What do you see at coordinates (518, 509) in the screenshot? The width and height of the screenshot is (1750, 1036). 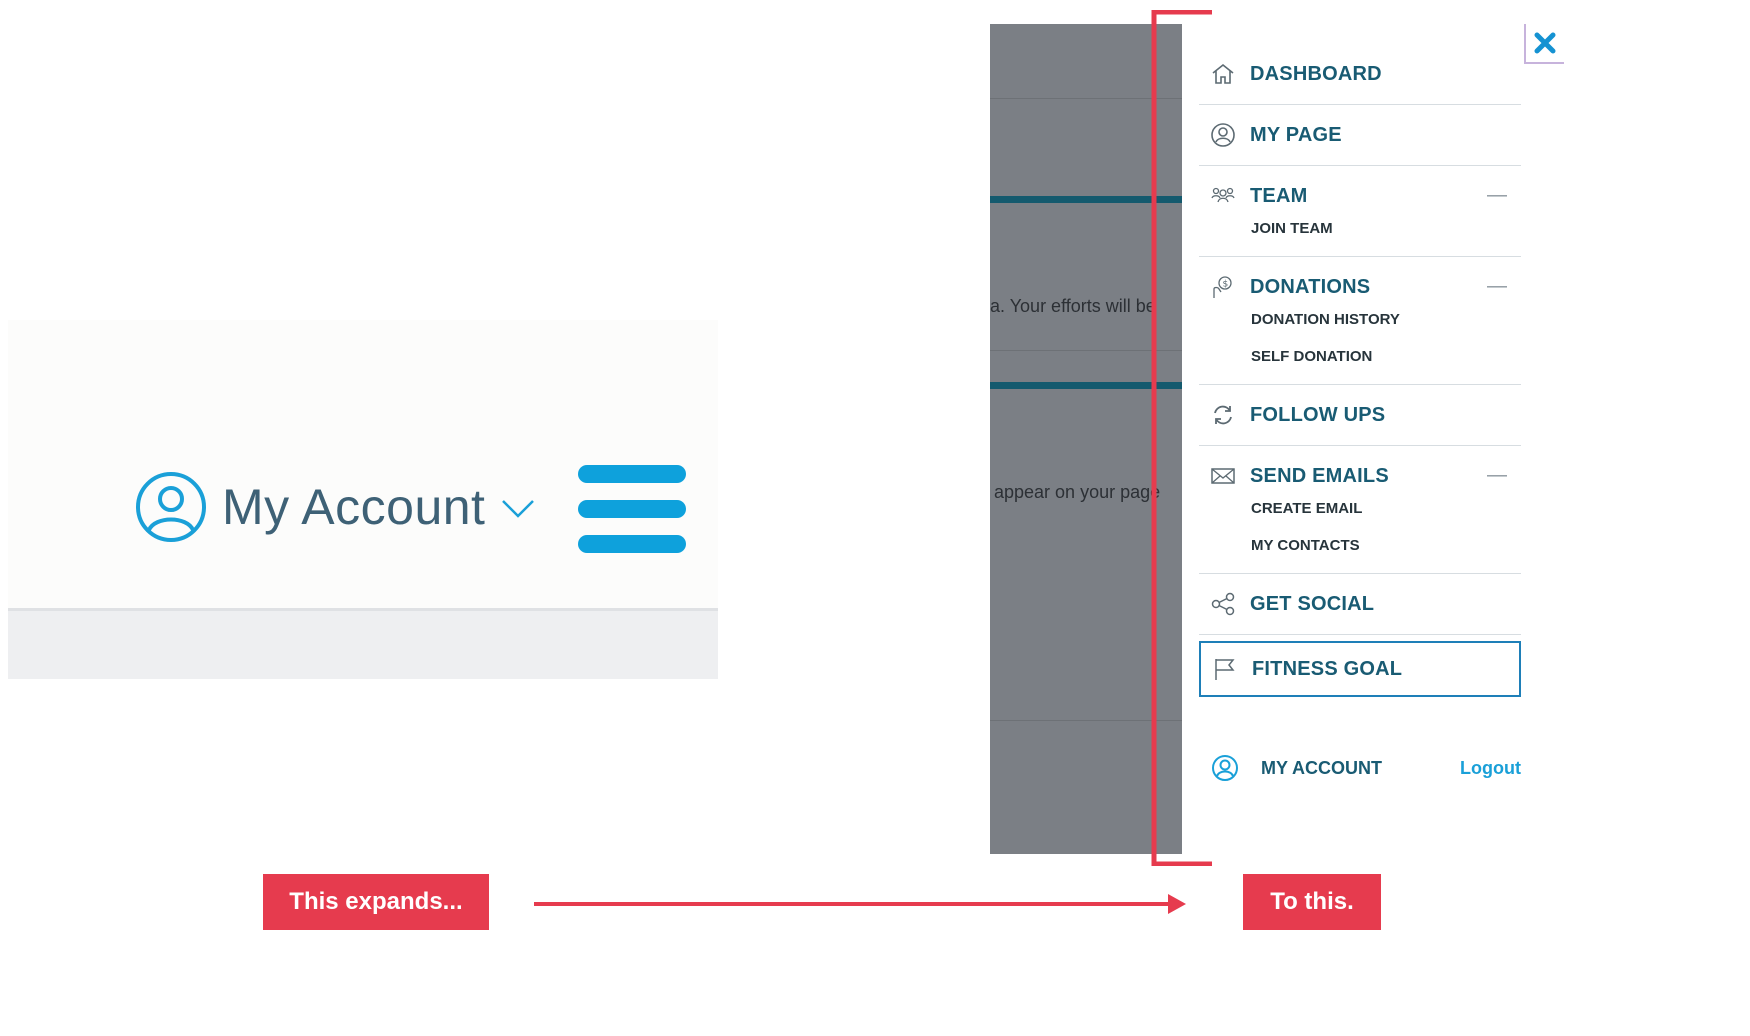 I see `chevron-down-icon` at bounding box center [518, 509].